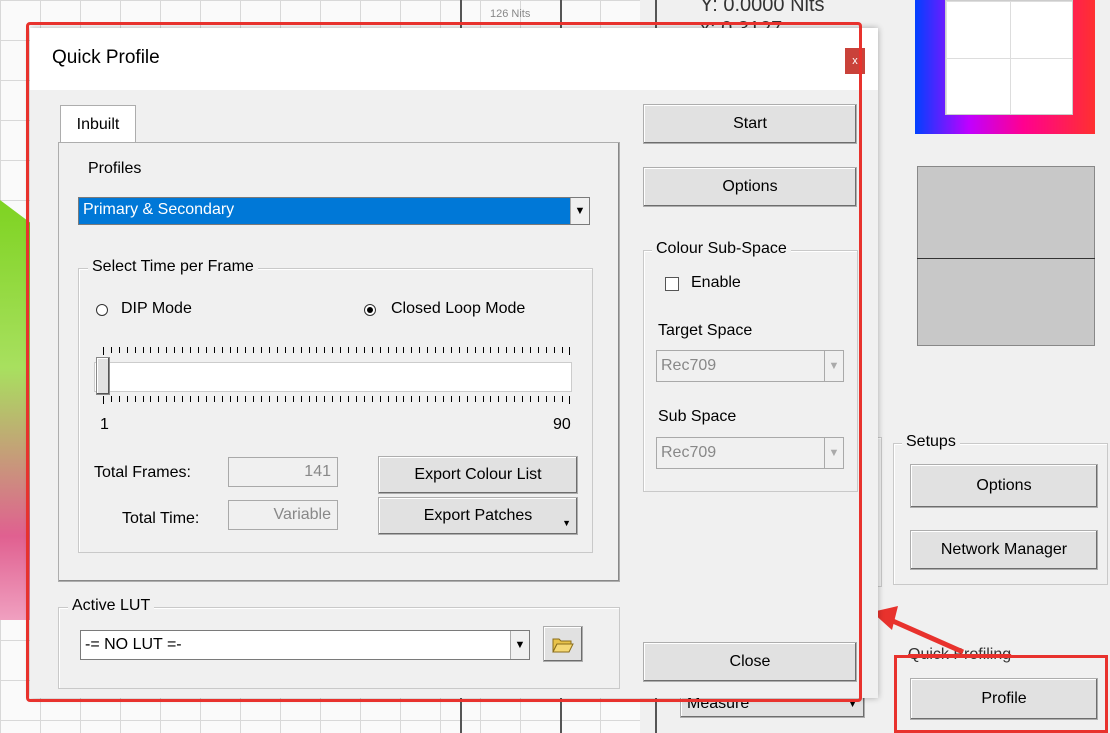 The image size is (1110, 733). I want to click on luminance-readout: Y: 0.0000 Nits, so click(762, 8).